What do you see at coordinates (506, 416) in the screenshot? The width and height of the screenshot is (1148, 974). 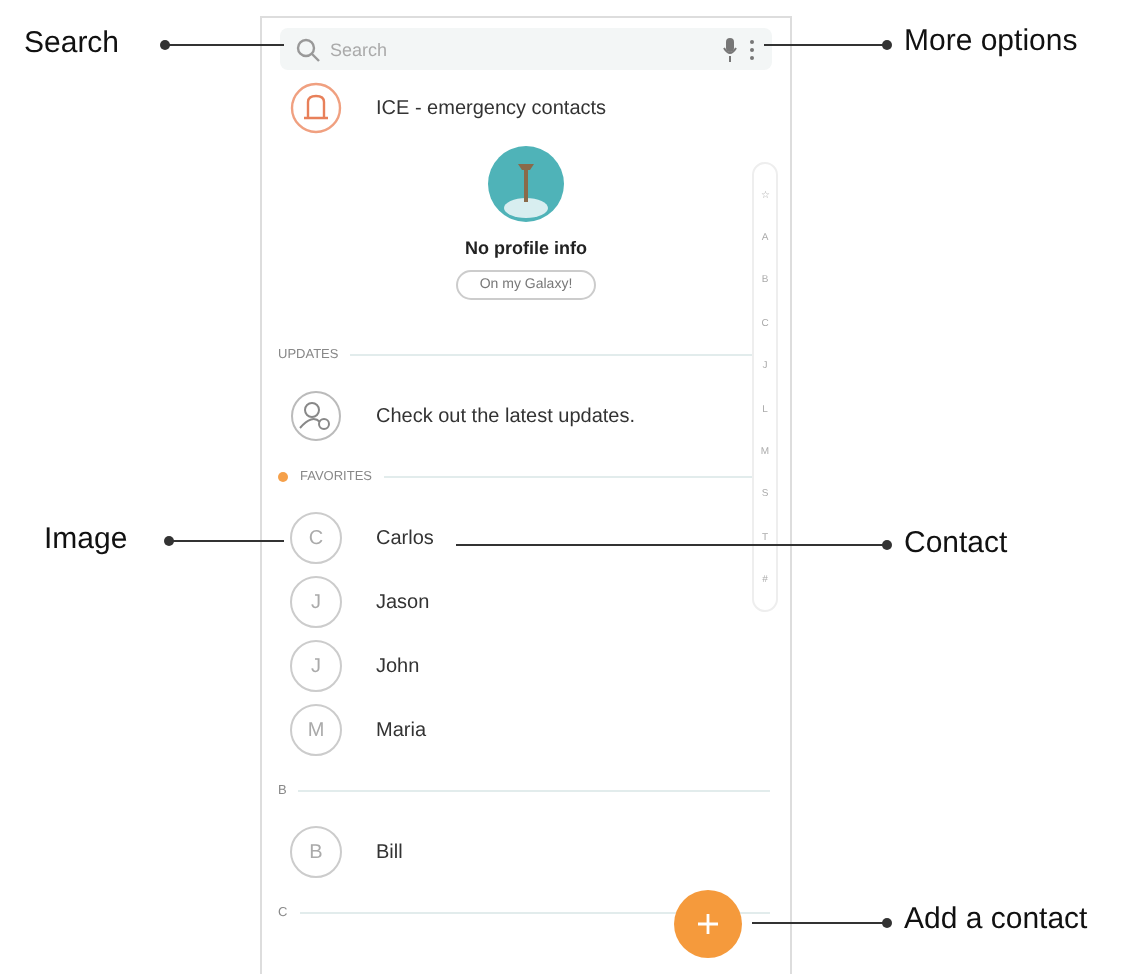 I see `updates-message: Check out the latest updates.` at bounding box center [506, 416].